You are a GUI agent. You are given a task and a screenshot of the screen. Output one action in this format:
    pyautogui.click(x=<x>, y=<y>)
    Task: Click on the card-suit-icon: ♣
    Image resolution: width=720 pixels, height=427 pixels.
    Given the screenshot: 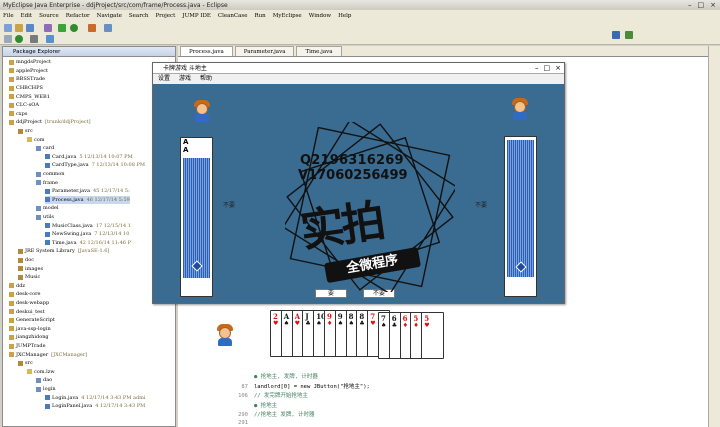 What is the action you would take?
    pyautogui.click(x=394, y=325)
    